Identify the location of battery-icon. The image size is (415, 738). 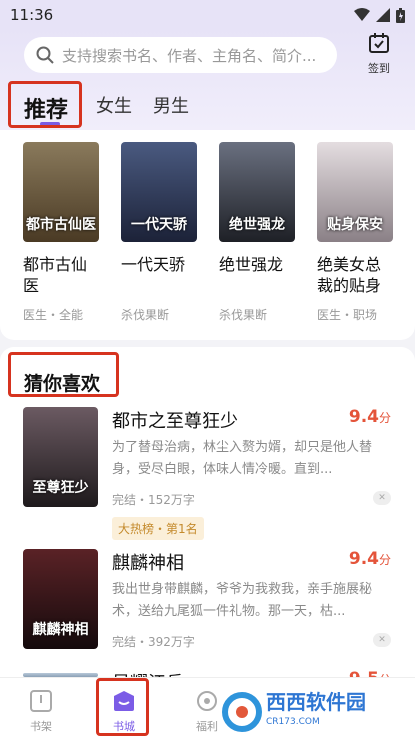
(400, 15).